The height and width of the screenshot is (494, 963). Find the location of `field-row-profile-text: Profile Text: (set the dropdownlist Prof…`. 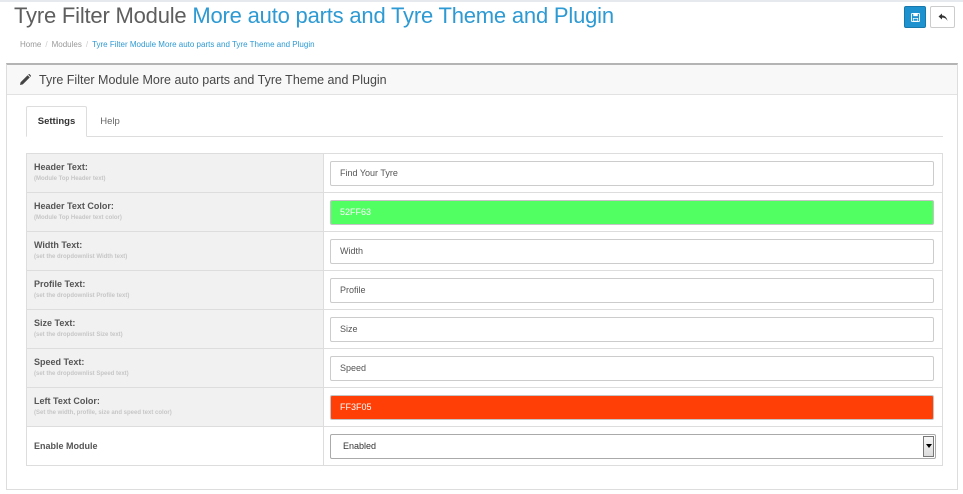

field-row-profile-text: Profile Text: (set the dropdownlist Prof… is located at coordinates (484, 290).